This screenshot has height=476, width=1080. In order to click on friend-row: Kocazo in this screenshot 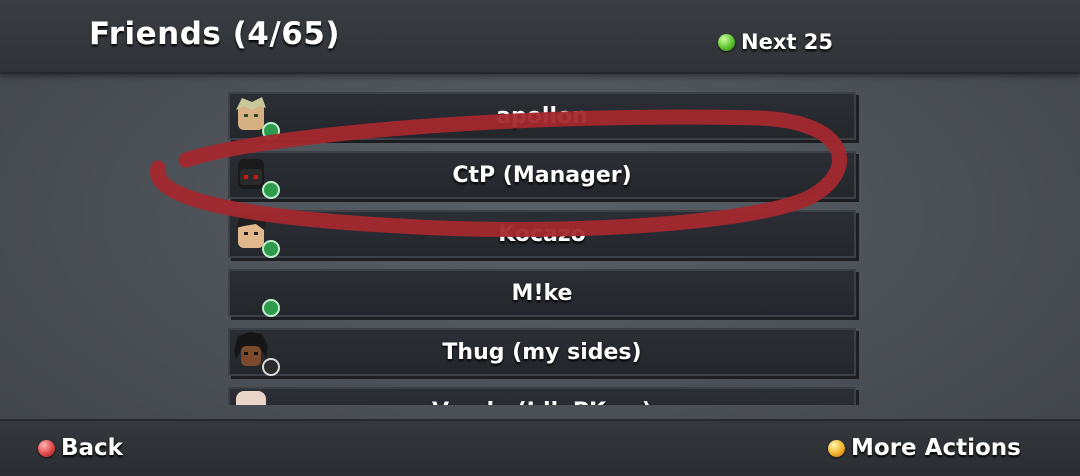, I will do `click(542, 234)`.